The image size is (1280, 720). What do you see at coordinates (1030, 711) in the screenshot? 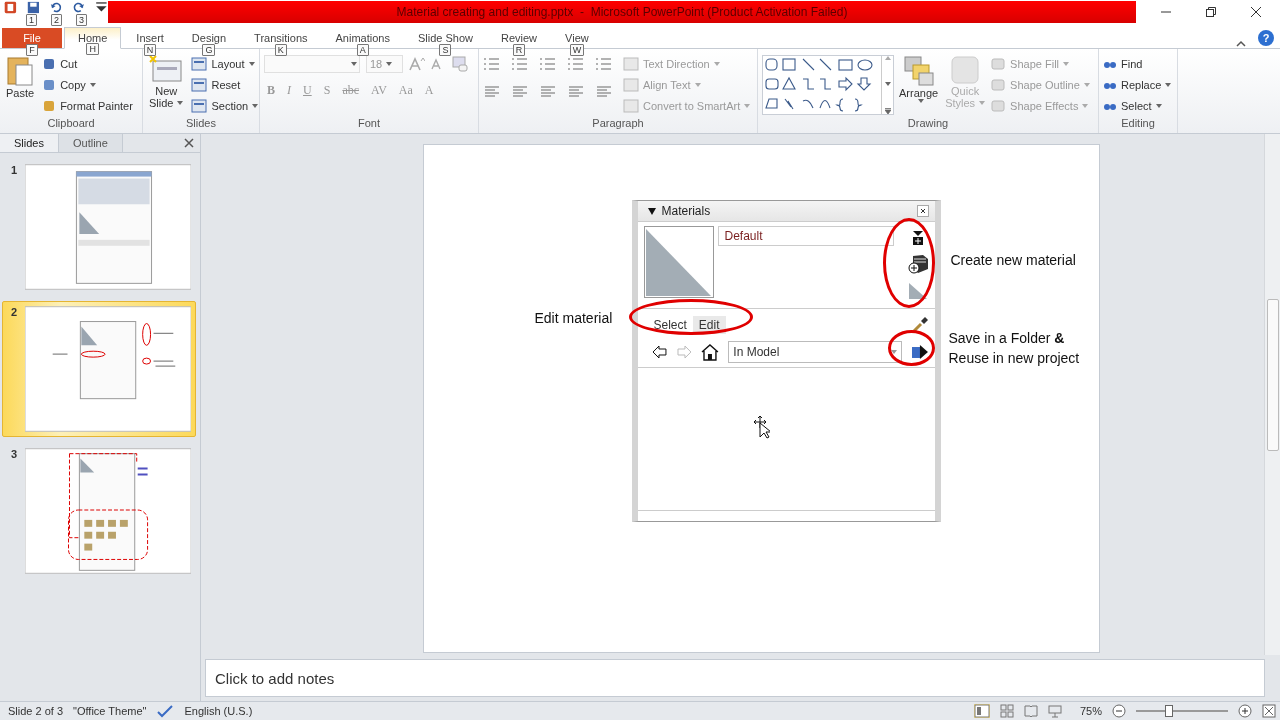
I see `reading-view-icon` at bounding box center [1030, 711].